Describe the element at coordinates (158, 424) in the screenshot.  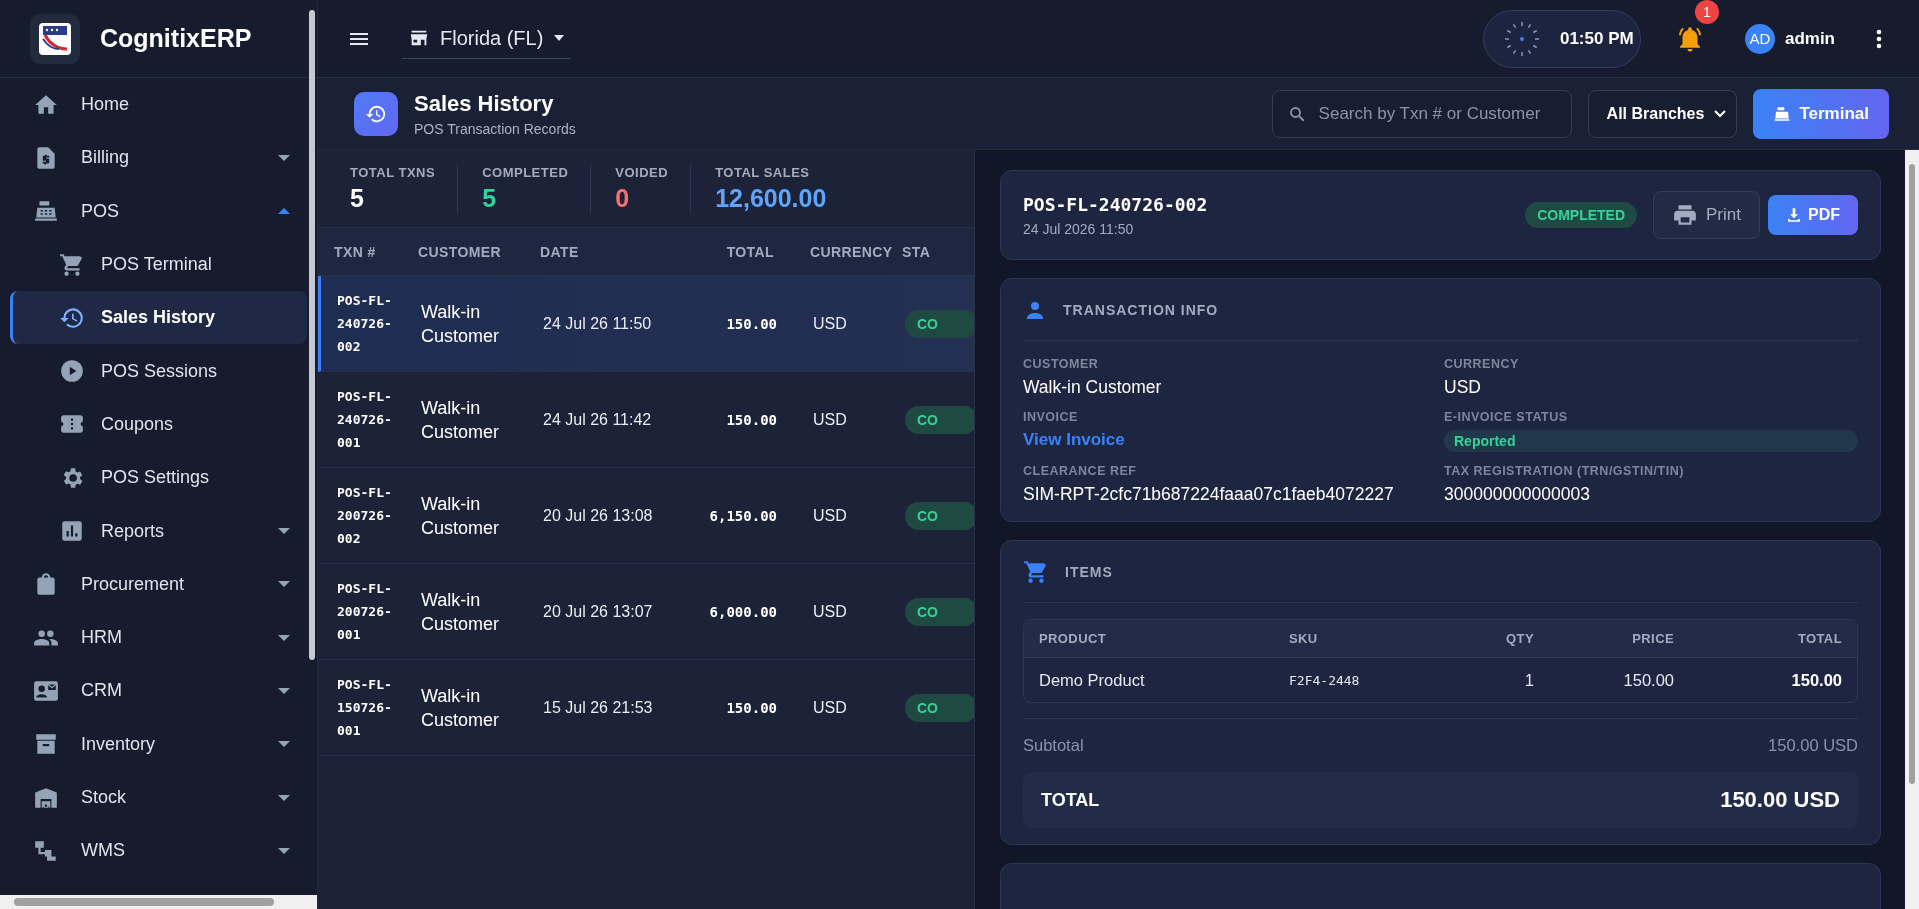
I see `nav-item: Coupons` at that location.